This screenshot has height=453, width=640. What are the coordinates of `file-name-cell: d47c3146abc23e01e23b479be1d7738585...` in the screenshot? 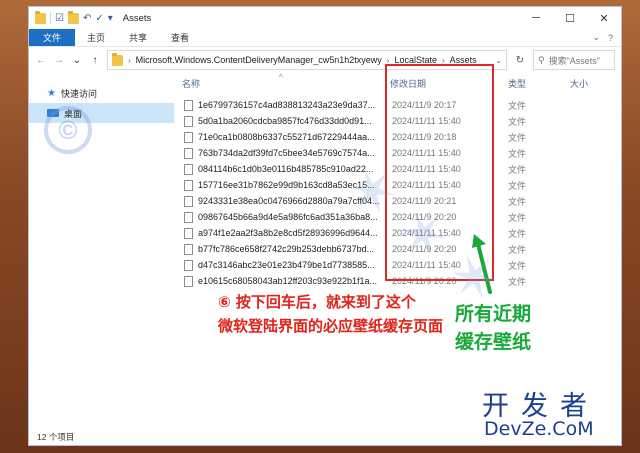 It's located at (278, 265).